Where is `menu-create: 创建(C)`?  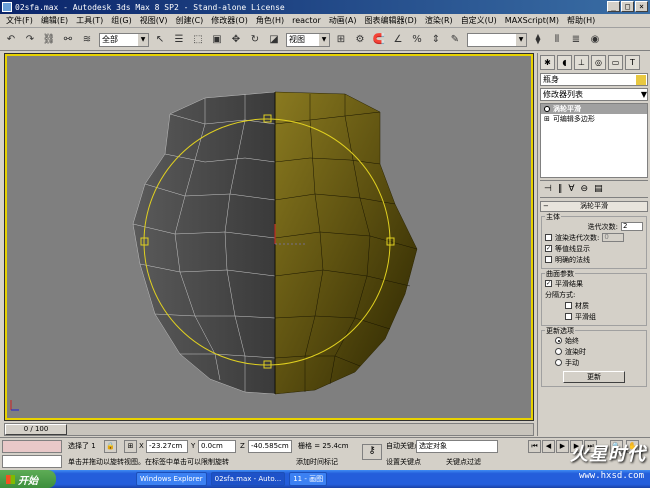 menu-create: 创建(C) is located at coordinates (189, 20).